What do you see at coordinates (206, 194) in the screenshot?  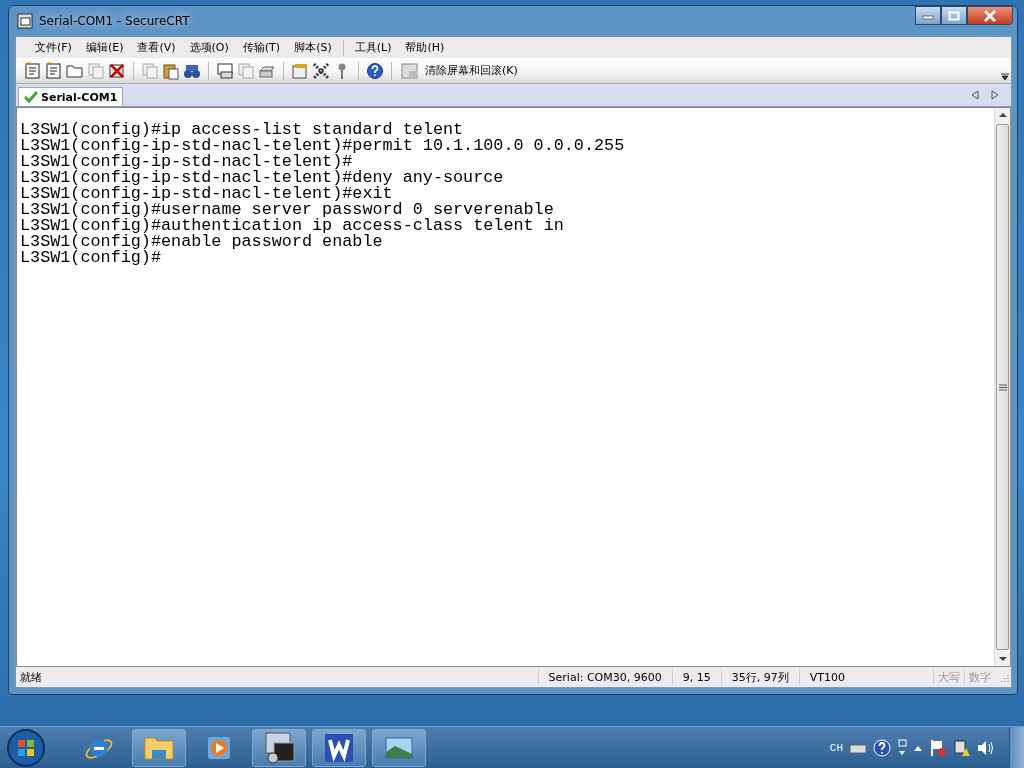 I see `terminal-line: L3SW1(config-ip-std-nacl-telent)#exit` at bounding box center [206, 194].